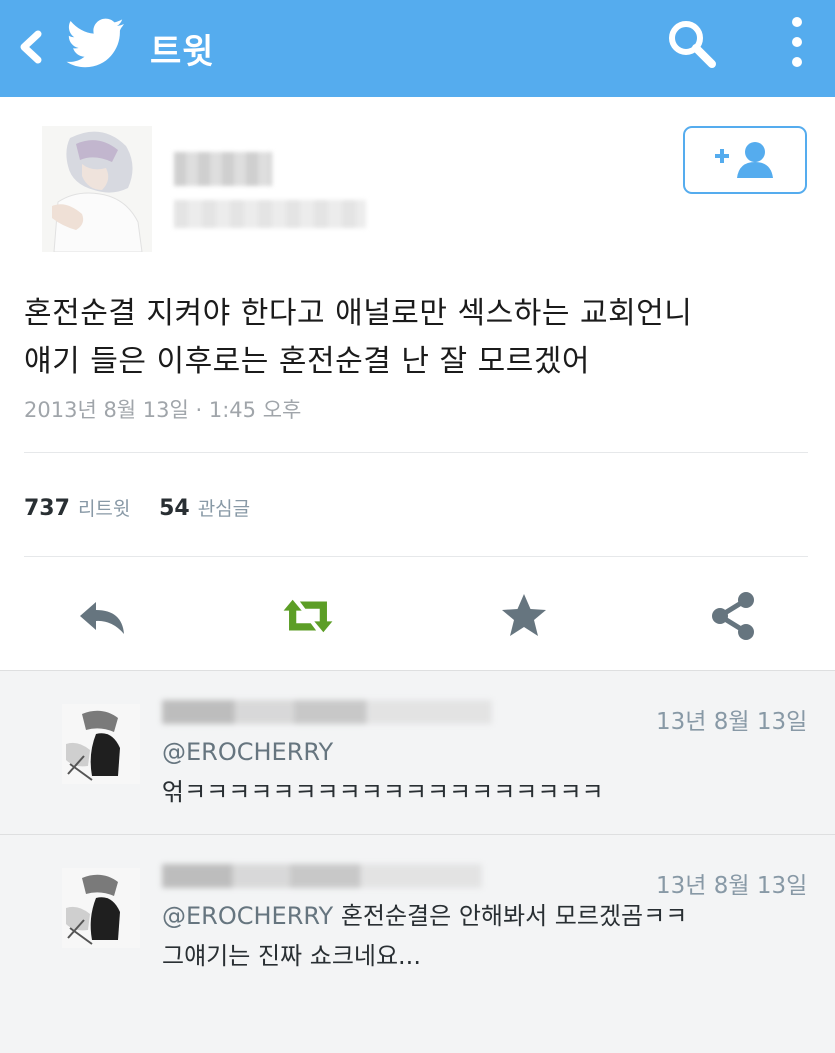  Describe the element at coordinates (223, 169) in the screenshot. I see `author-name-blurred` at that location.